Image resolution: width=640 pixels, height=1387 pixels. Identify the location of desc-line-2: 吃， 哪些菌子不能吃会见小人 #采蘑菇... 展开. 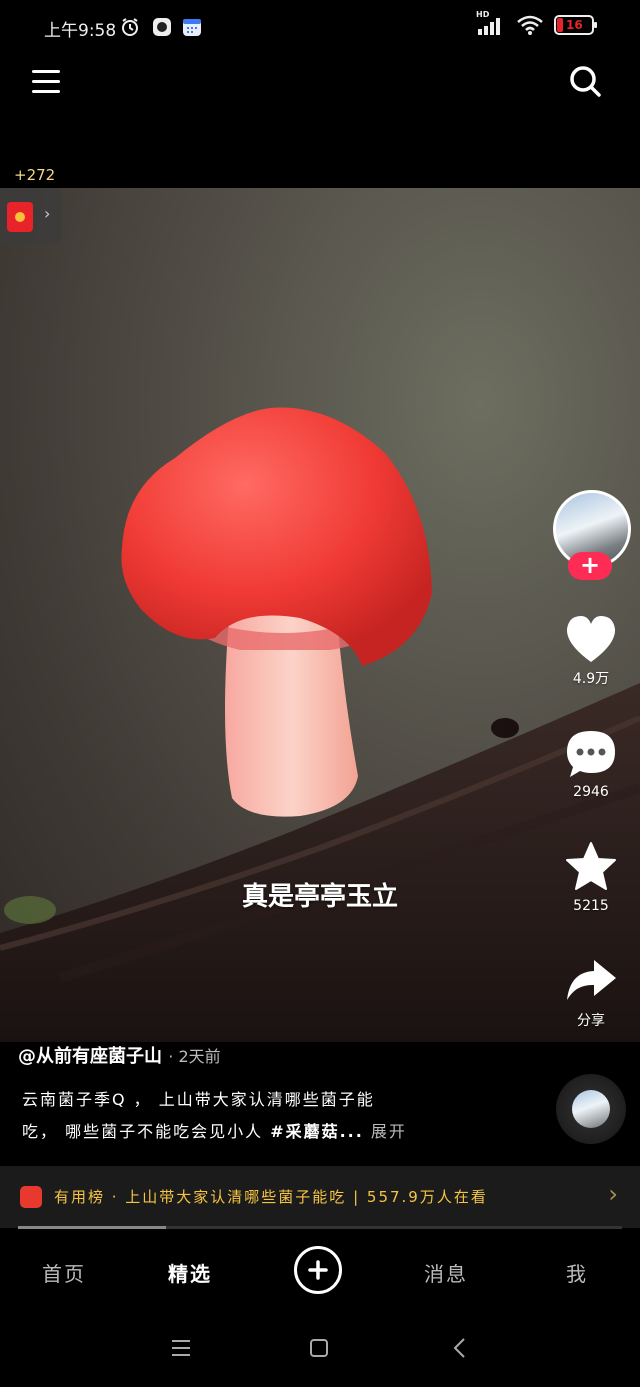
(242, 1132).